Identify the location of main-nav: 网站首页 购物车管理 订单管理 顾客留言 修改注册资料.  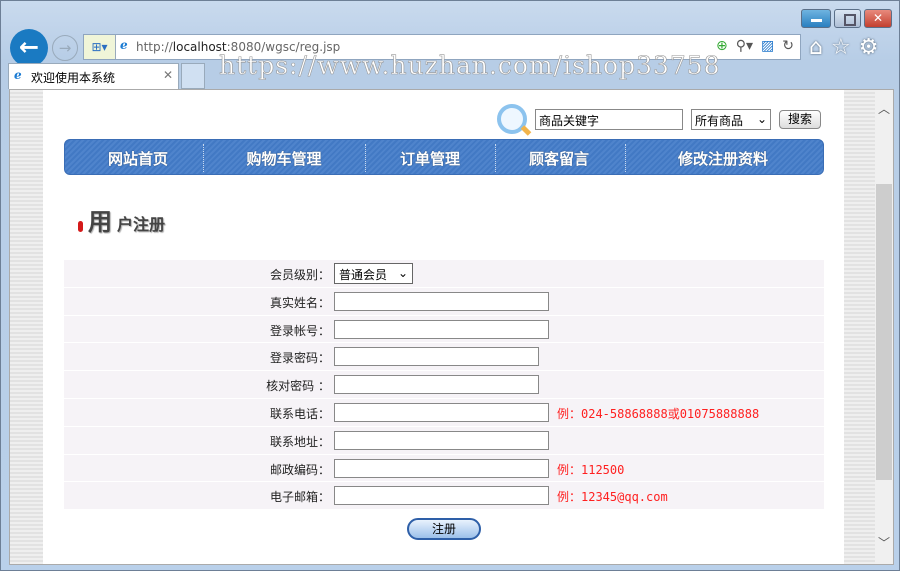
(444, 157).